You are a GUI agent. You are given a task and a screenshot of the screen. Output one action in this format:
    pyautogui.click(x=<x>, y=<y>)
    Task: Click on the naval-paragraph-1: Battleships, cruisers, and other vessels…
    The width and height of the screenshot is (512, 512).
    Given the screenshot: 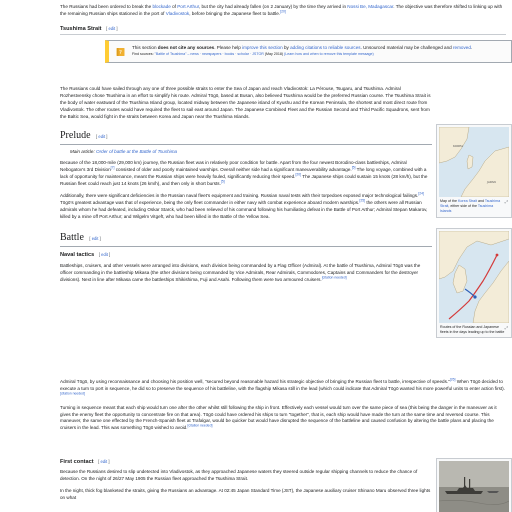 What is the action you would take?
    pyautogui.click(x=246, y=273)
    